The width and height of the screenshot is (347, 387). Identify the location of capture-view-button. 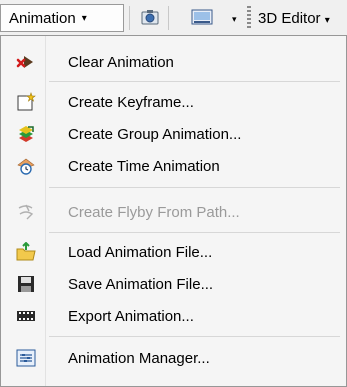
(150, 17).